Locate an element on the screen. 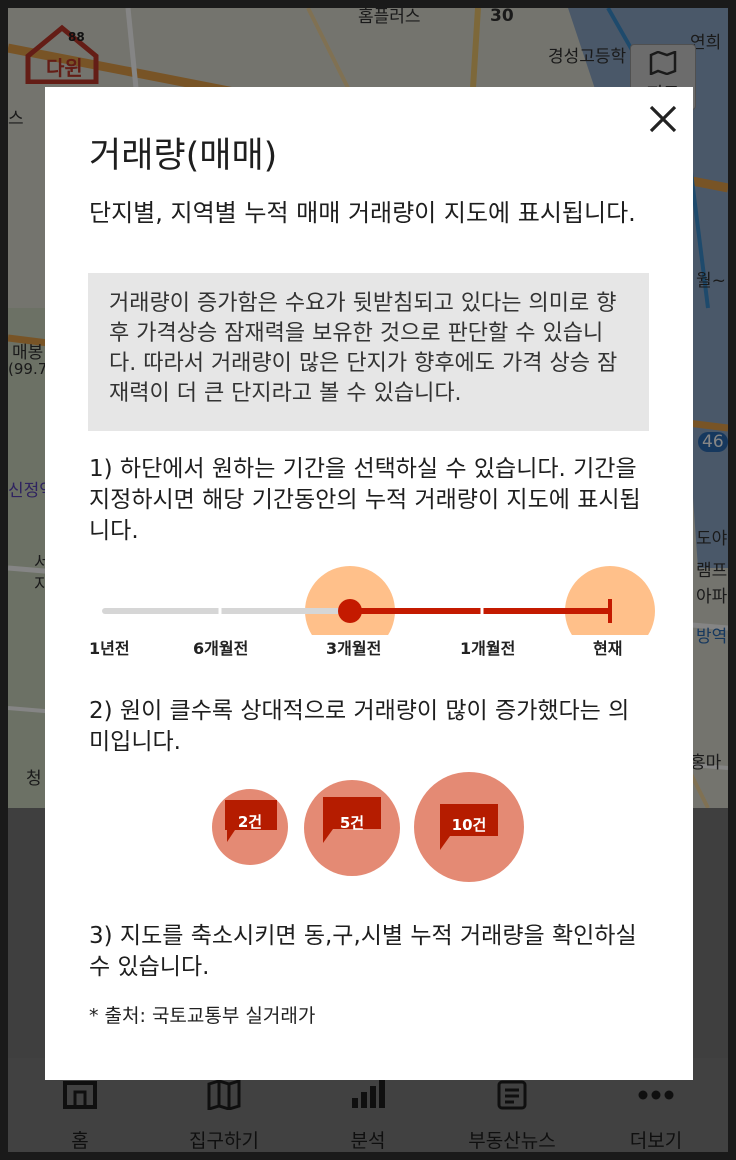 The width and height of the screenshot is (736, 1160). timeline-label: 현재 is located at coordinates (608, 648).